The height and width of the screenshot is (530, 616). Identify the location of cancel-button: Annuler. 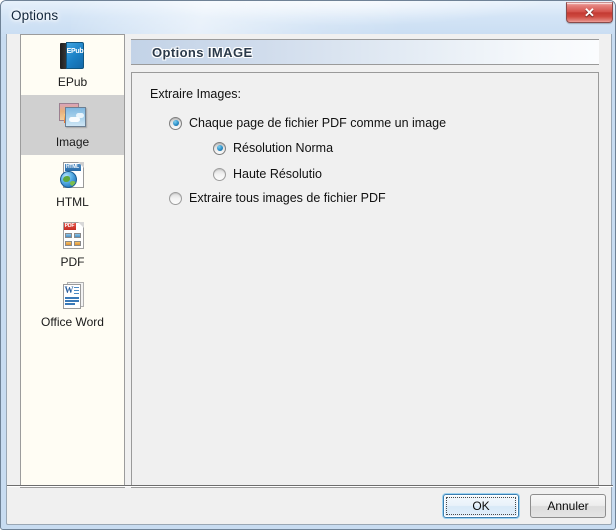
(568, 506).